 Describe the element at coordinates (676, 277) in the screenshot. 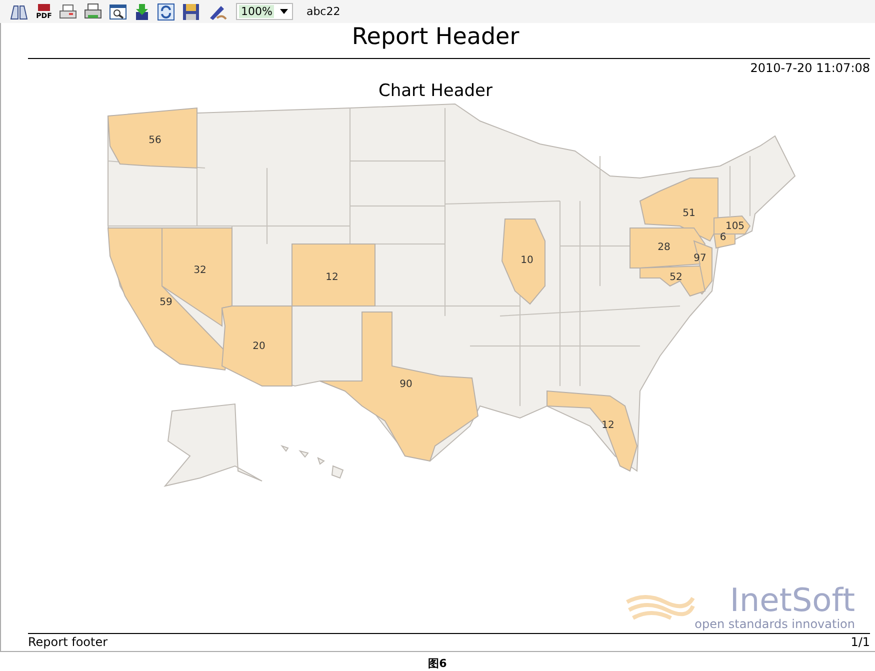

I see `state-value: 52` at that location.